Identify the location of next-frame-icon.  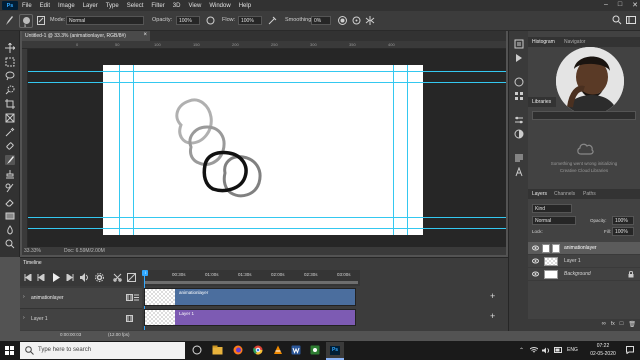
(70, 277).